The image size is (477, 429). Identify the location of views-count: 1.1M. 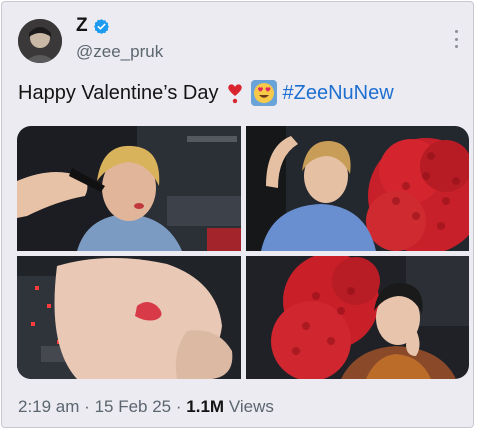
(205, 406).